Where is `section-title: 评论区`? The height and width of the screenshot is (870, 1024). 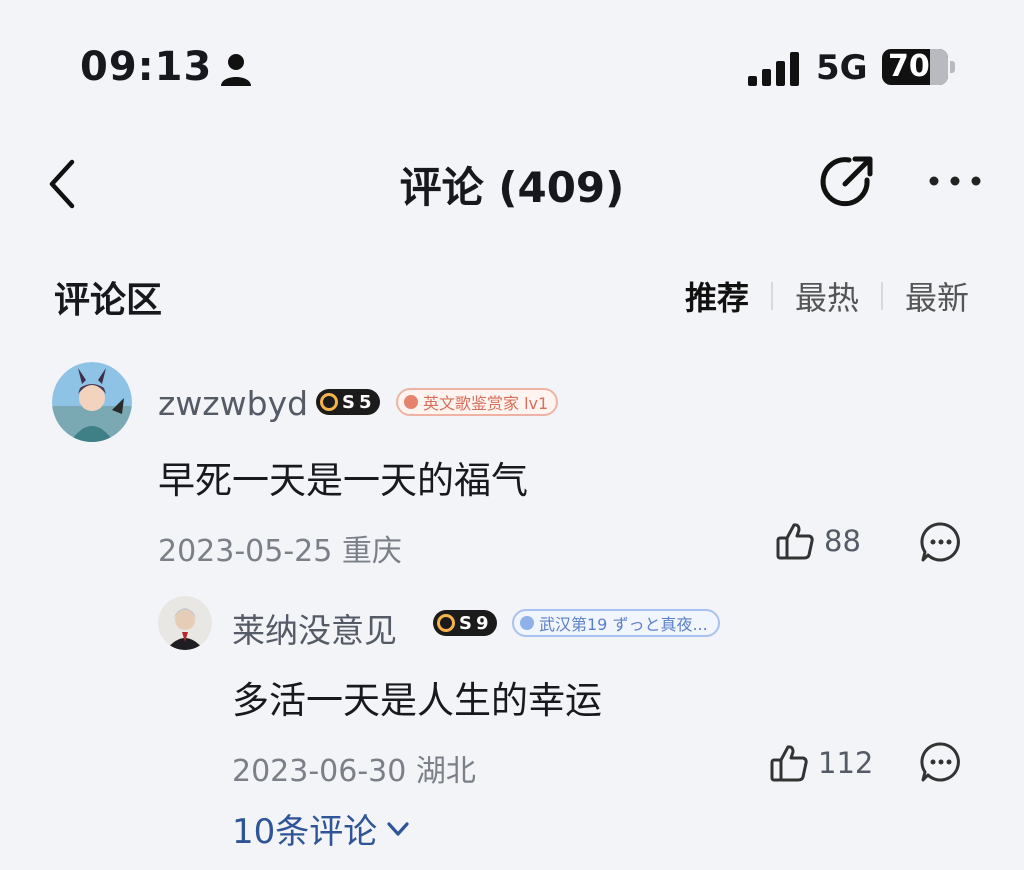 section-title: 评论区 is located at coordinates (108, 300).